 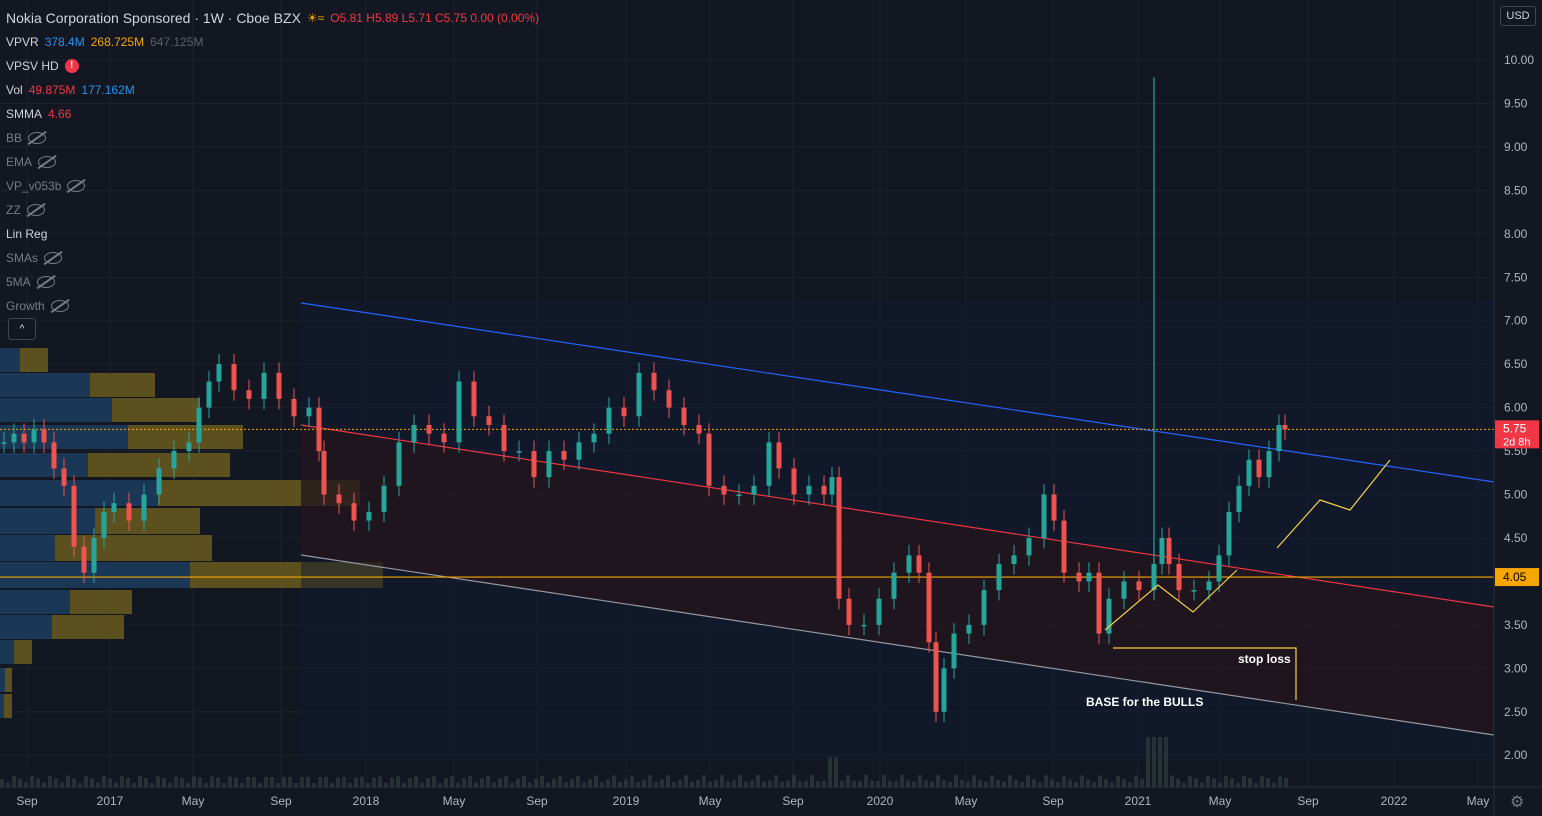 What do you see at coordinates (71, 66) in the screenshot?
I see `warning-icon: !` at bounding box center [71, 66].